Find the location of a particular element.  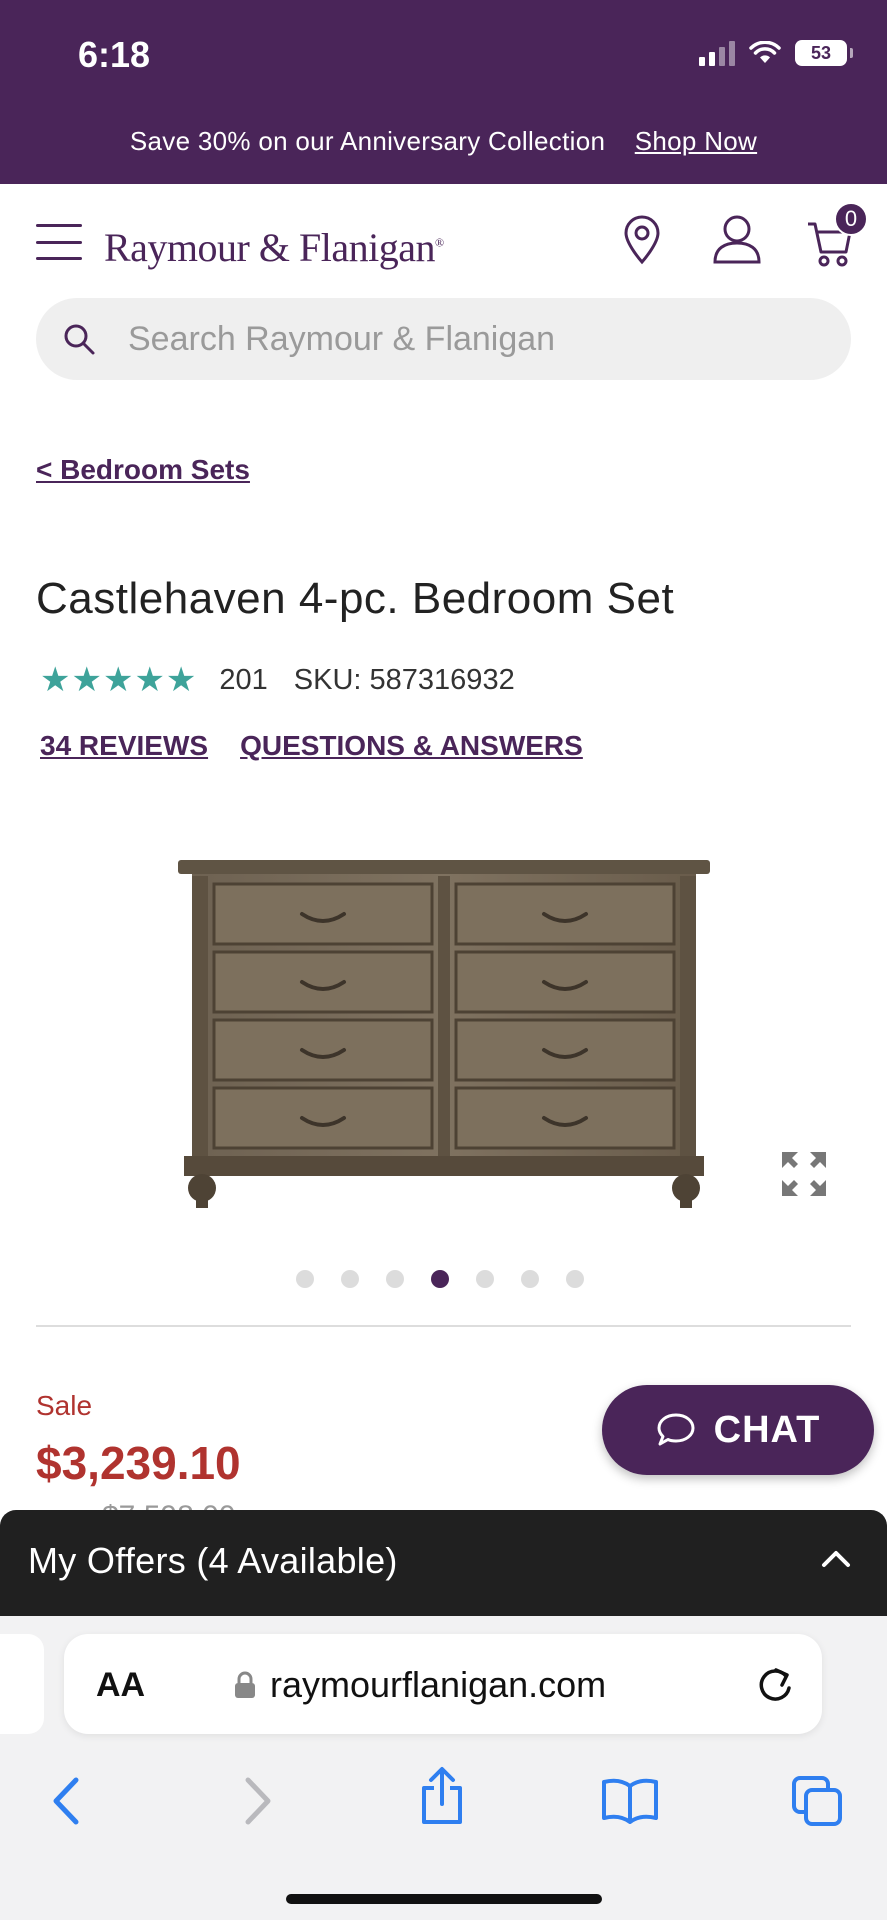

chat-button: CHAT is located at coordinates (738, 1430).